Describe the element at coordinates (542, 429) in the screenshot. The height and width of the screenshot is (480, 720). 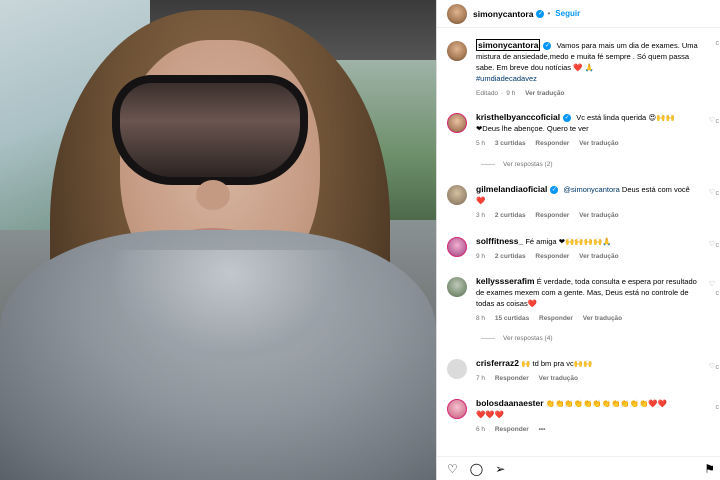
I see `more-options-icon: •••` at that location.